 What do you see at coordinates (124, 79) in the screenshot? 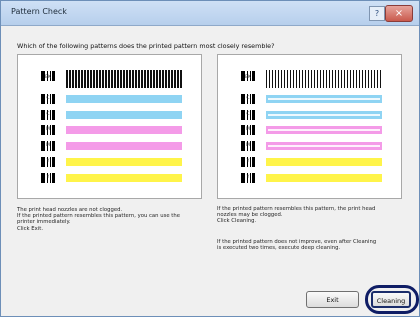
I see `black-nozzle-pattern` at bounding box center [124, 79].